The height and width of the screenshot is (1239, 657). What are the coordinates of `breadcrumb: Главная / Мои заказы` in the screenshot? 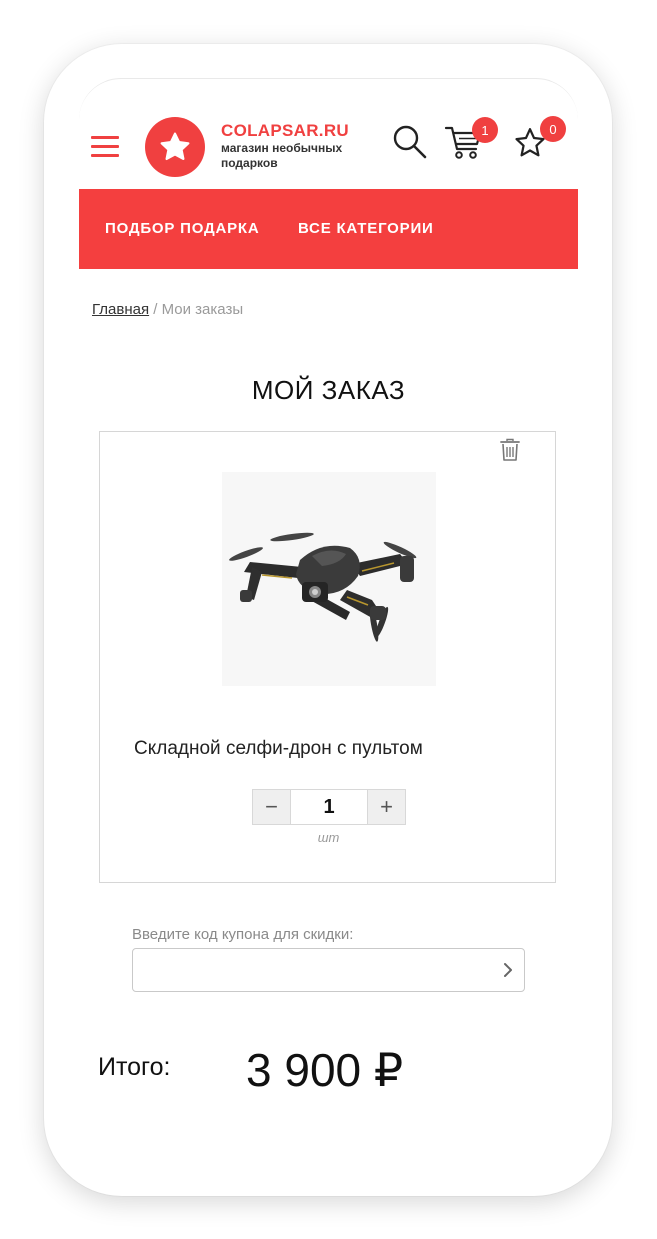 It's located at (167, 309).